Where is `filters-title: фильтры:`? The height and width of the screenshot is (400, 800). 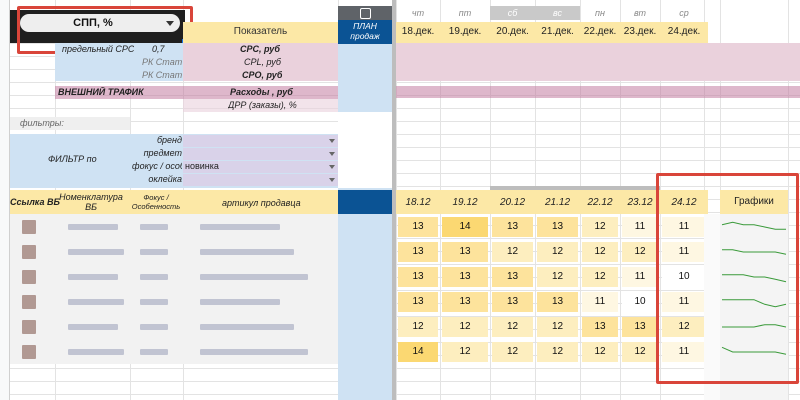
filters-title: фильтры: is located at coordinates (42, 123).